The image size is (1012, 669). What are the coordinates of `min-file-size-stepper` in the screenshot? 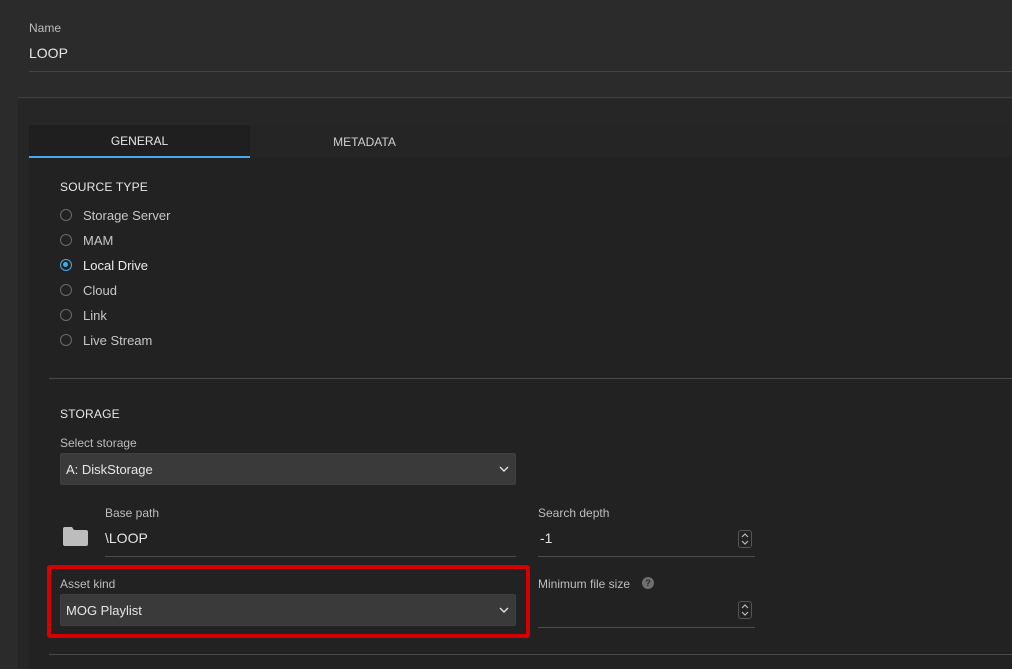 It's located at (745, 610).